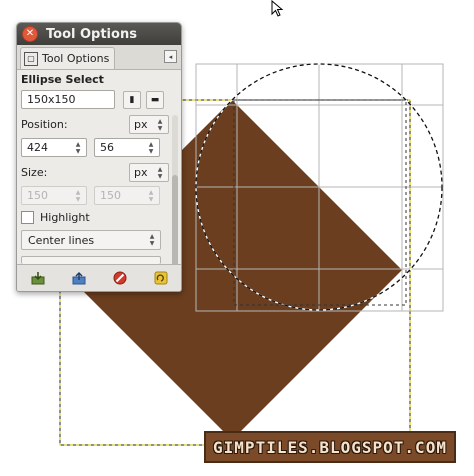  I want to click on watermark-banner: GIMPTILES.BLOGSPOT.COM, so click(330, 447).